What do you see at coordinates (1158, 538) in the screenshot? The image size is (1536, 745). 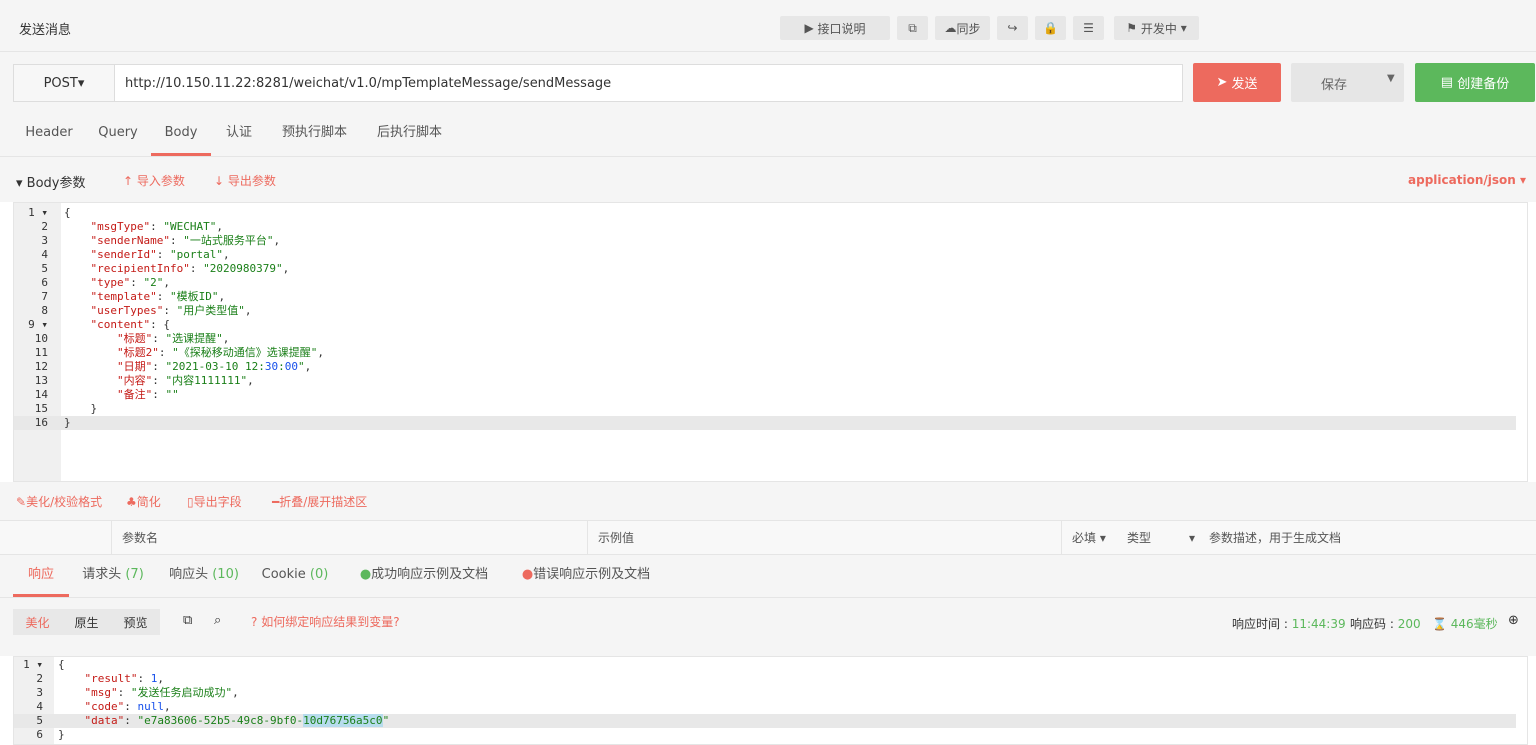 I see `type-header: 类型 ▾` at bounding box center [1158, 538].